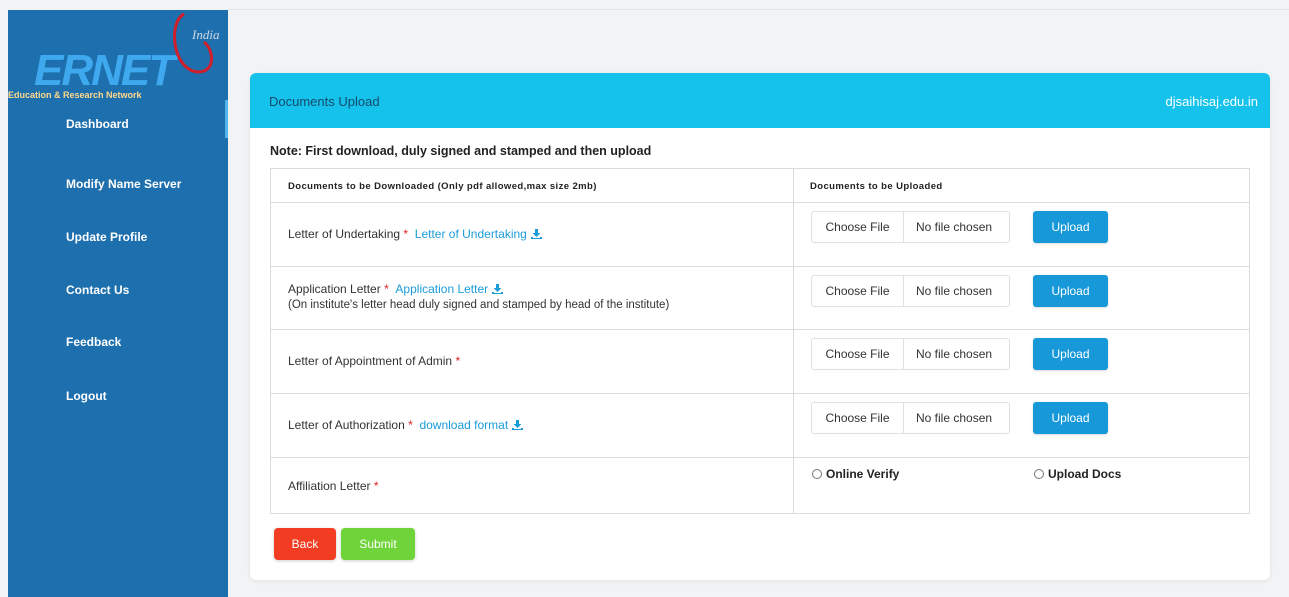  I want to click on submit-button: Submit, so click(378, 544).